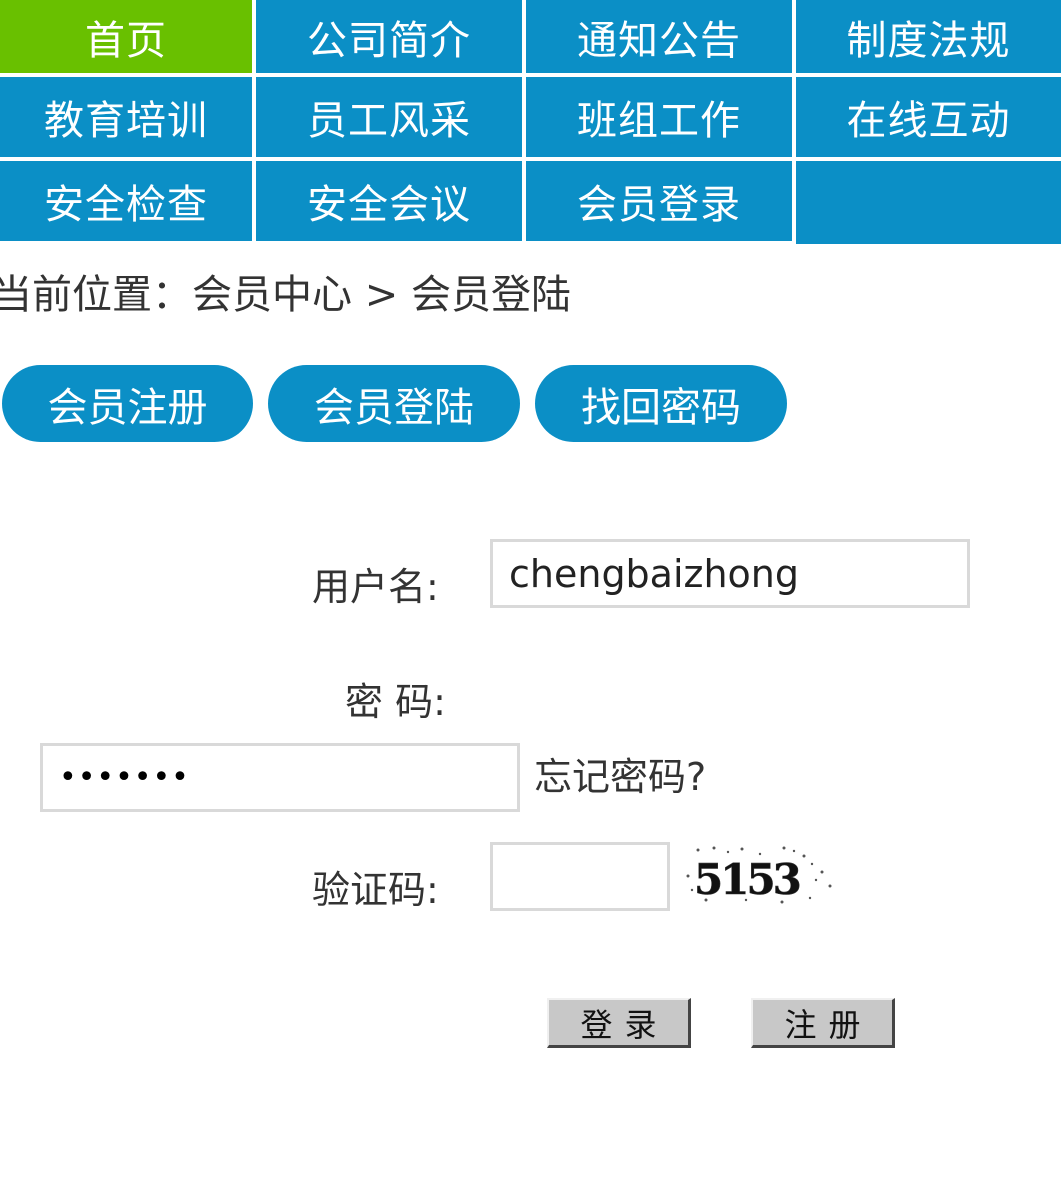 This screenshot has height=1177, width=1061. I want to click on nav-item-safety-meeting: 安全会议, so click(389, 201).